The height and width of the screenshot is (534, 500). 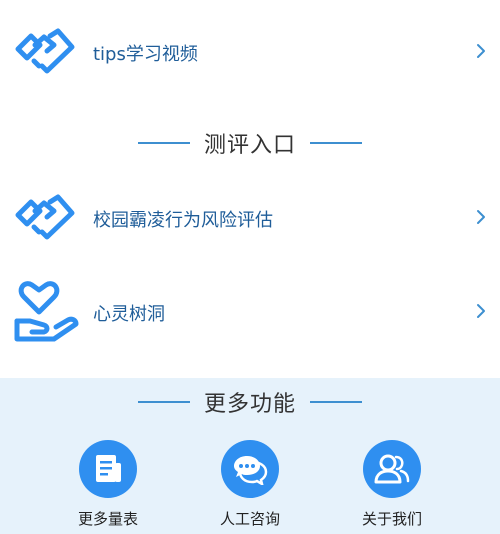 What do you see at coordinates (250, 313) in the screenshot?
I see `heart-tree-hole-row: 心灵树洞` at bounding box center [250, 313].